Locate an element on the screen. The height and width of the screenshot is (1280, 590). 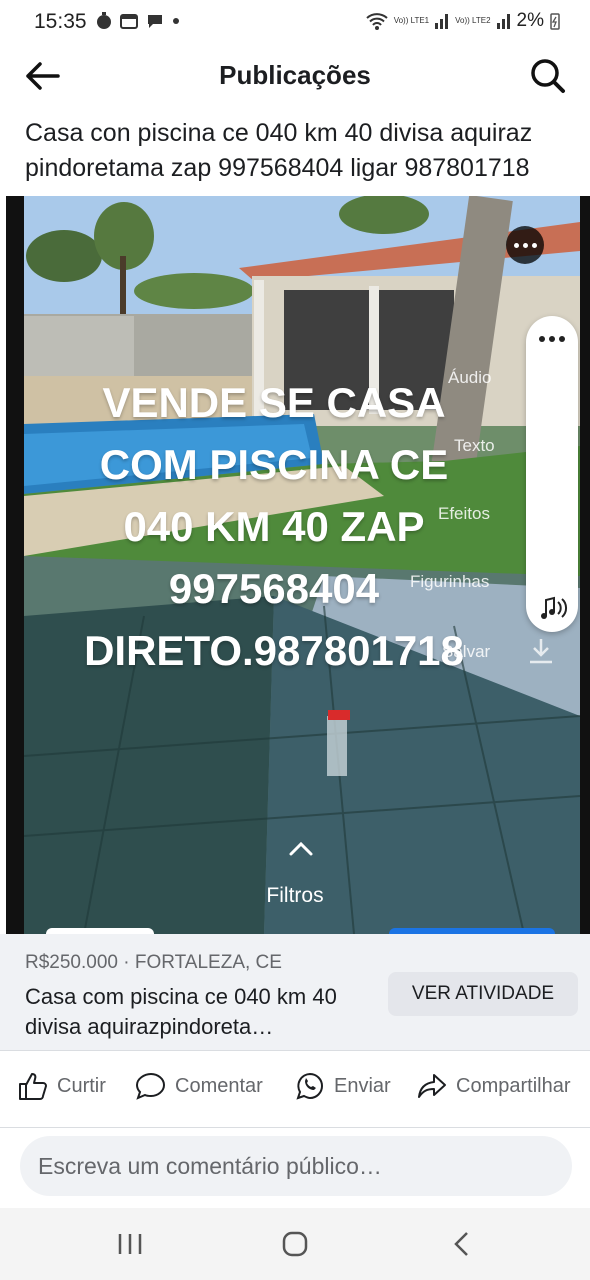
share-label: Compartilhar is located at coordinates (513, 1085).